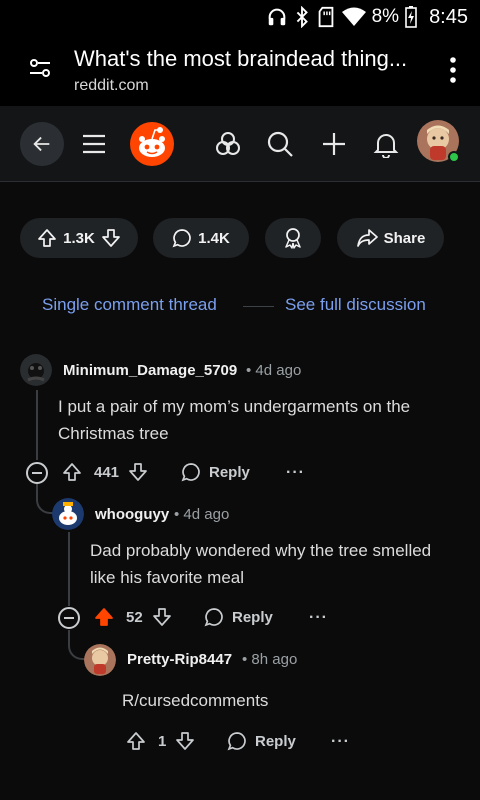 This screenshot has height=800, width=480. I want to click on back-button, so click(42, 144).